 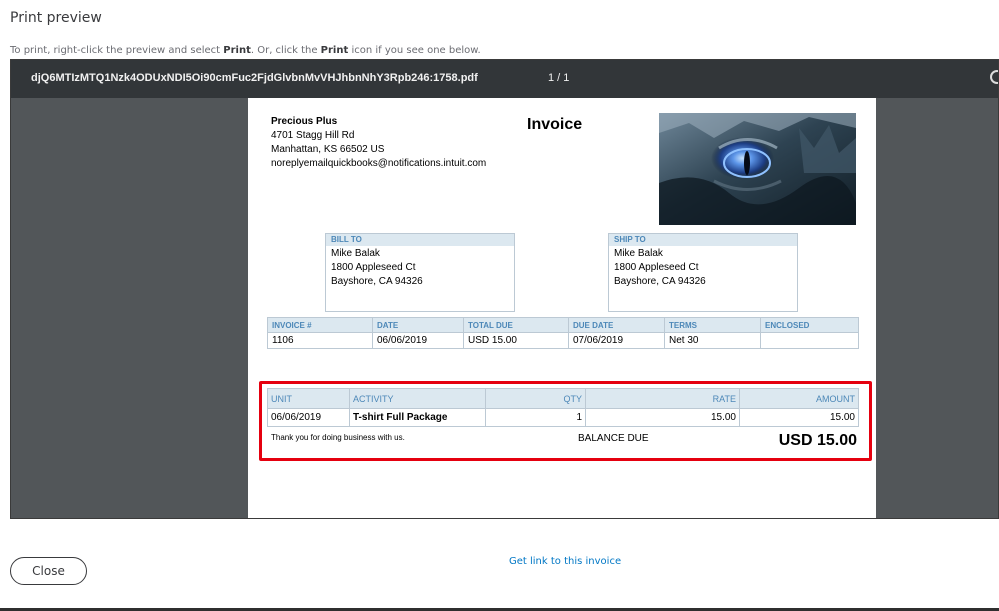 What do you see at coordinates (338, 437) in the screenshot?
I see `thank-you-message: Thank you for doing business with us.` at bounding box center [338, 437].